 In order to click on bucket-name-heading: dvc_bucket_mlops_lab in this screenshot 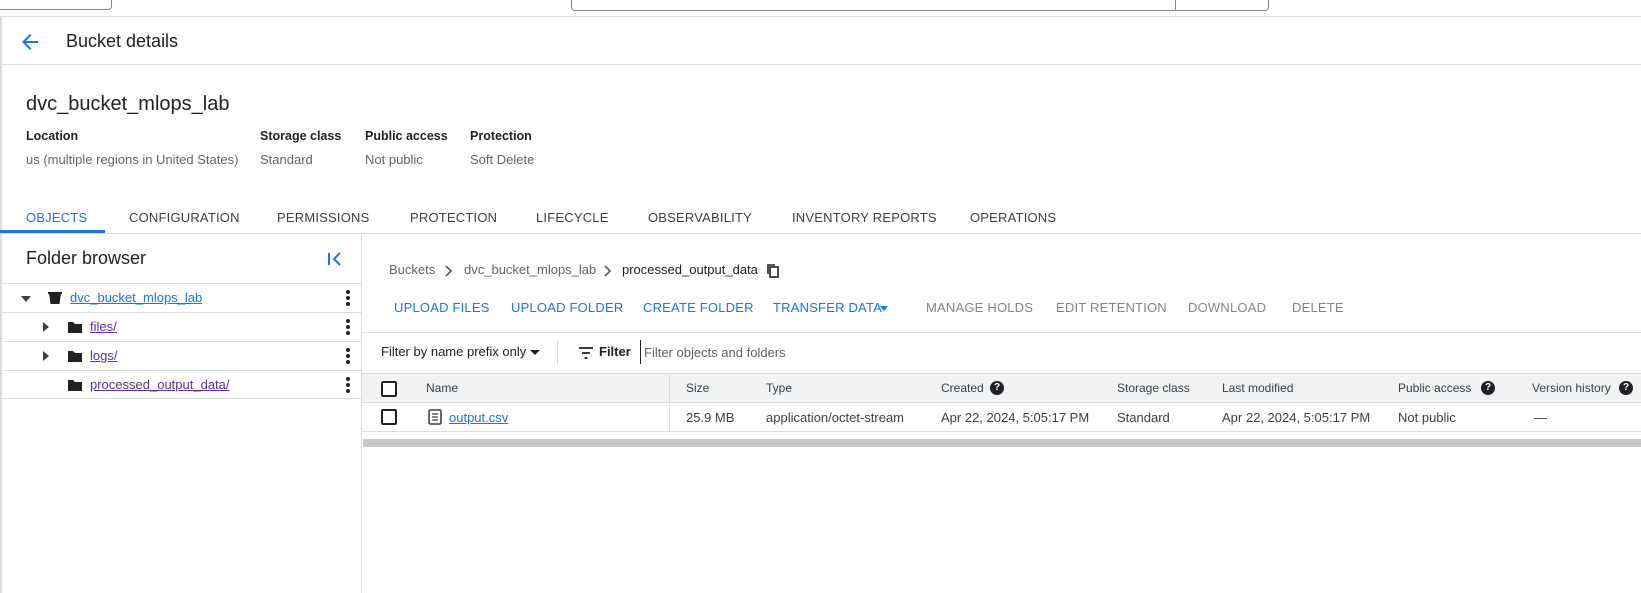, I will do `click(128, 104)`.